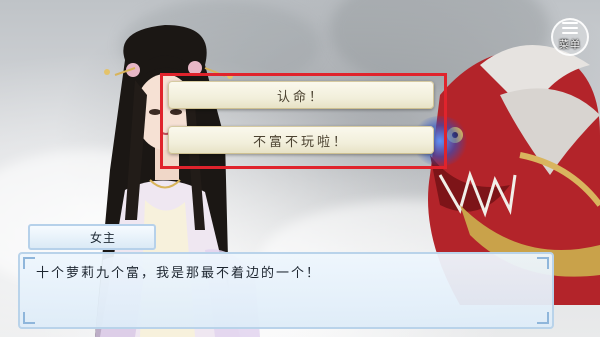 The height and width of the screenshot is (337, 600). Describe the element at coordinates (103, 237) in the screenshot. I see `speaker-name: 女主` at that location.